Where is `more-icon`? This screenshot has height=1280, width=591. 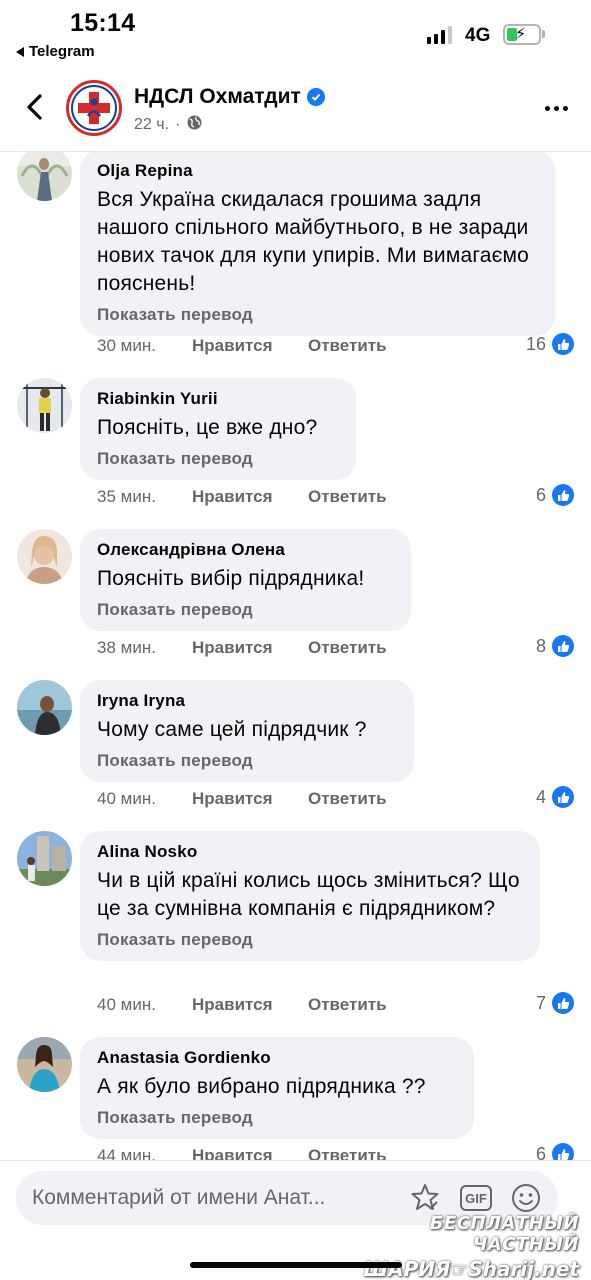
more-icon is located at coordinates (556, 108).